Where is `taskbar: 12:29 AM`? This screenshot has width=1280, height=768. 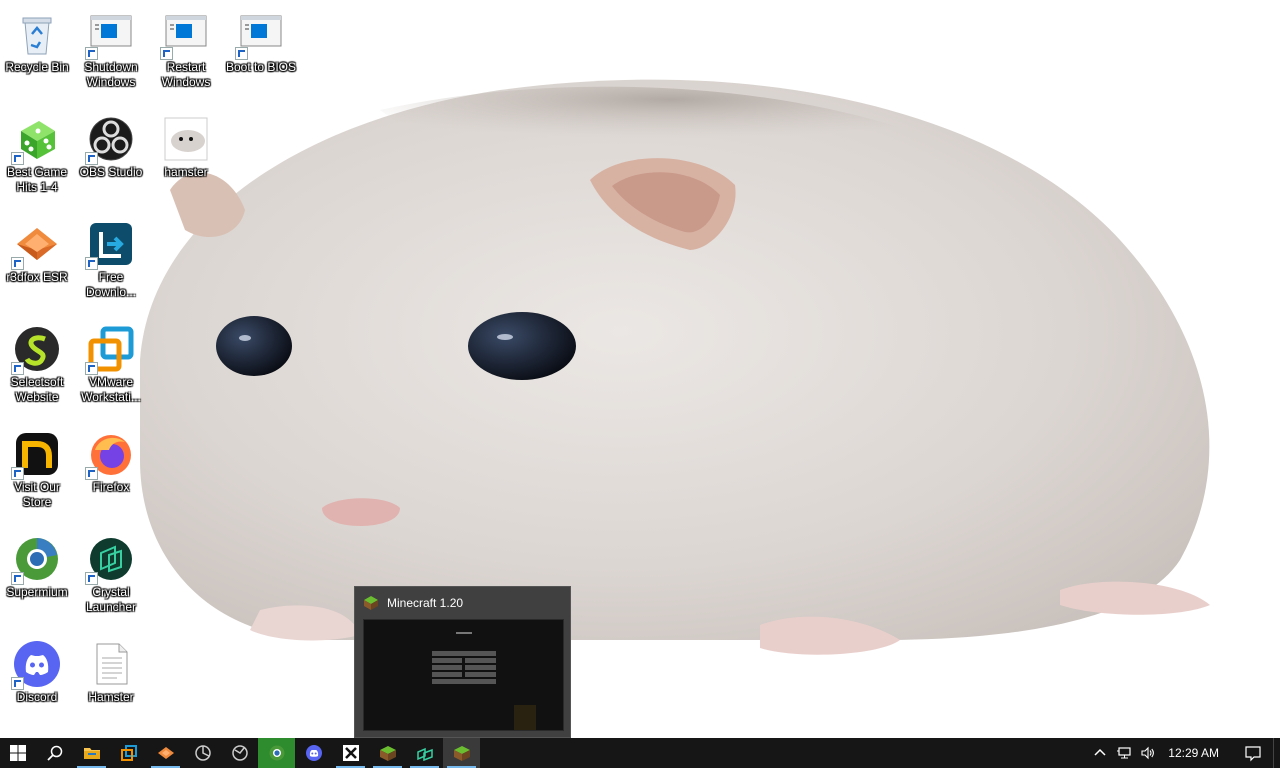 taskbar: 12:29 AM is located at coordinates (640, 753).